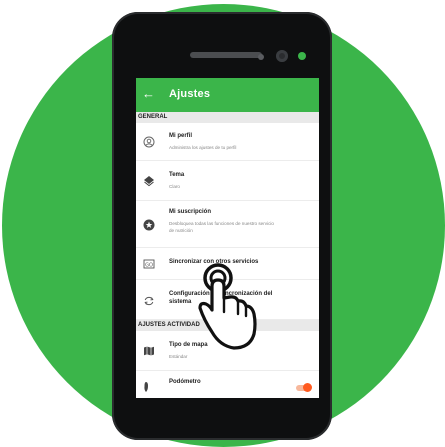 Image resolution: width=445 pixels, height=447 pixels. Describe the element at coordinates (307, 387) in the screenshot. I see `toggle-knob` at that location.